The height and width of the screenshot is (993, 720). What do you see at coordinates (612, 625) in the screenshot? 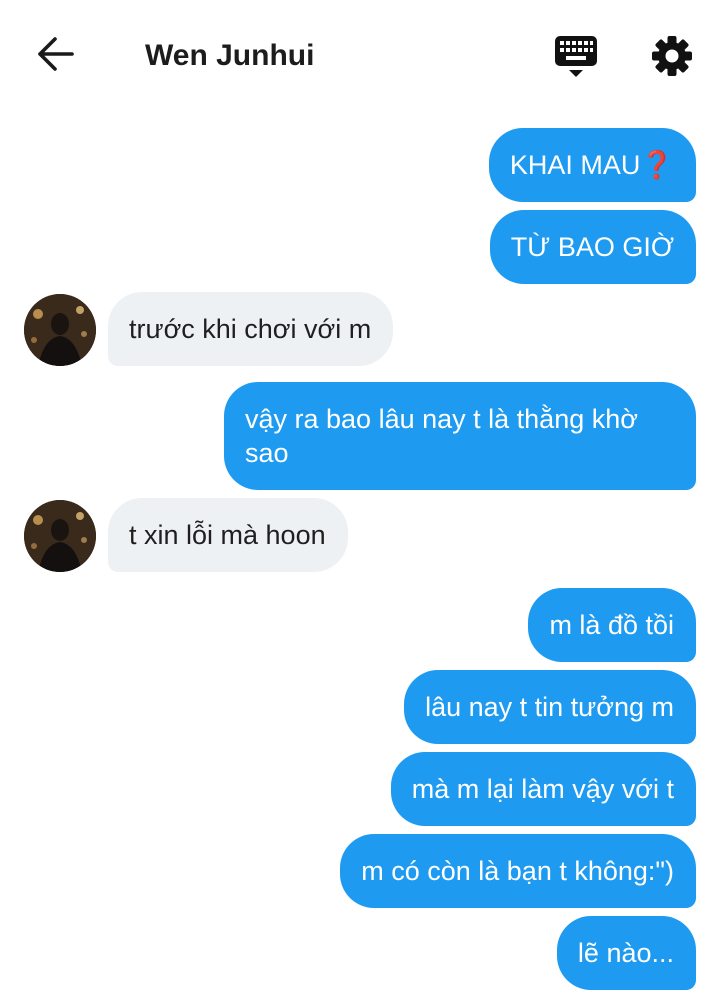
I see `message-bubble-sent: m là đồ tồi` at bounding box center [612, 625].